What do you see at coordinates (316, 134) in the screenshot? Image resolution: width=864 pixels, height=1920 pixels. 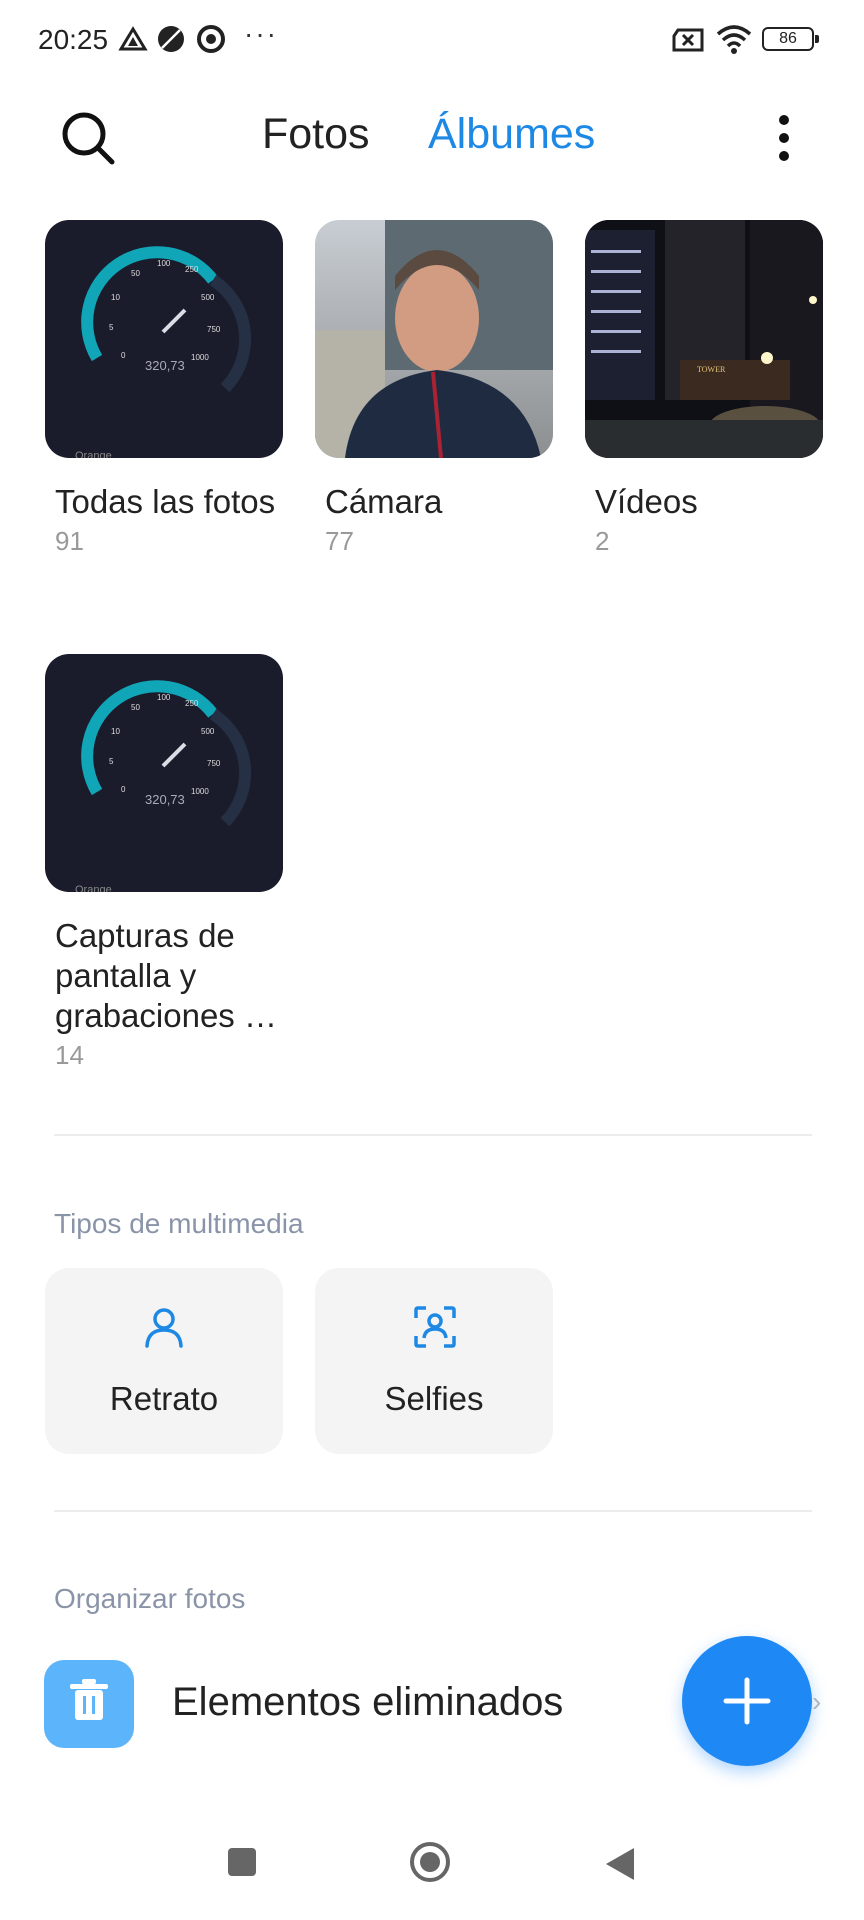 I see `tab-fotos: Fotos` at bounding box center [316, 134].